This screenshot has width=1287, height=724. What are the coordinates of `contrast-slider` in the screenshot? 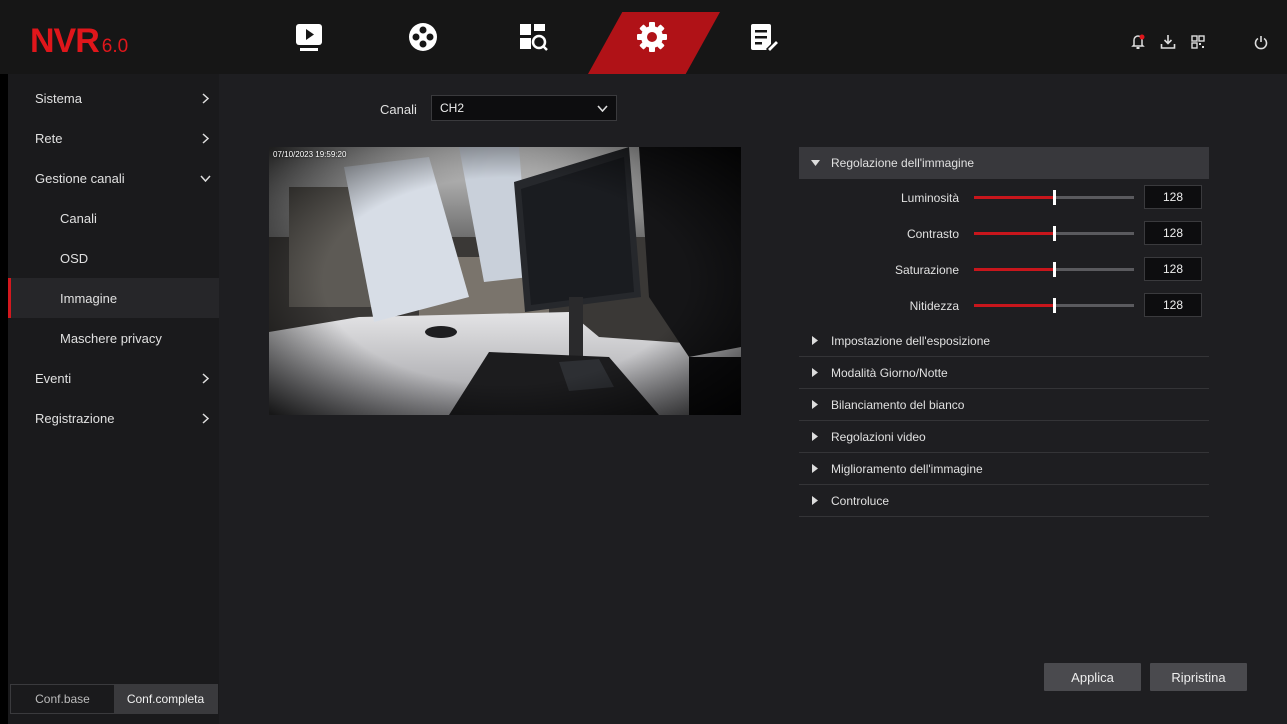 It's located at (1054, 233).